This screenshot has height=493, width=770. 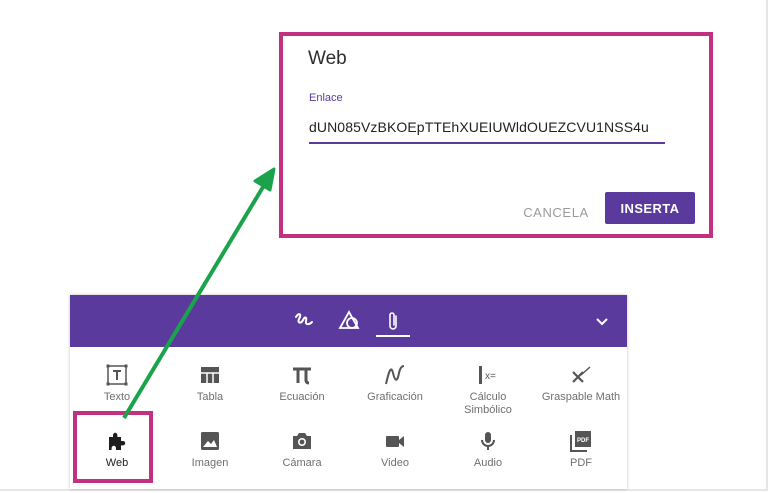 What do you see at coordinates (210, 441) in the screenshot?
I see `image-icon` at bounding box center [210, 441].